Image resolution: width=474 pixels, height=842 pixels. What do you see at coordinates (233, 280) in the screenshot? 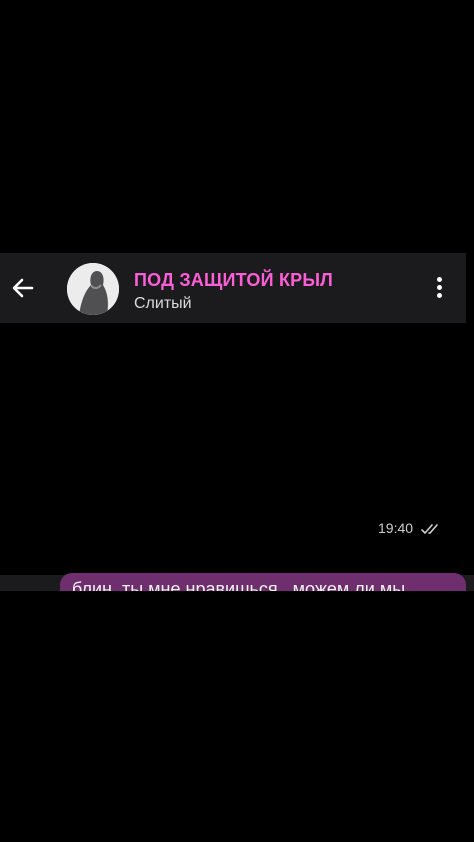
I see `chat-title: ПОД ЗАЩИТОЙ КРЫЛ` at bounding box center [233, 280].